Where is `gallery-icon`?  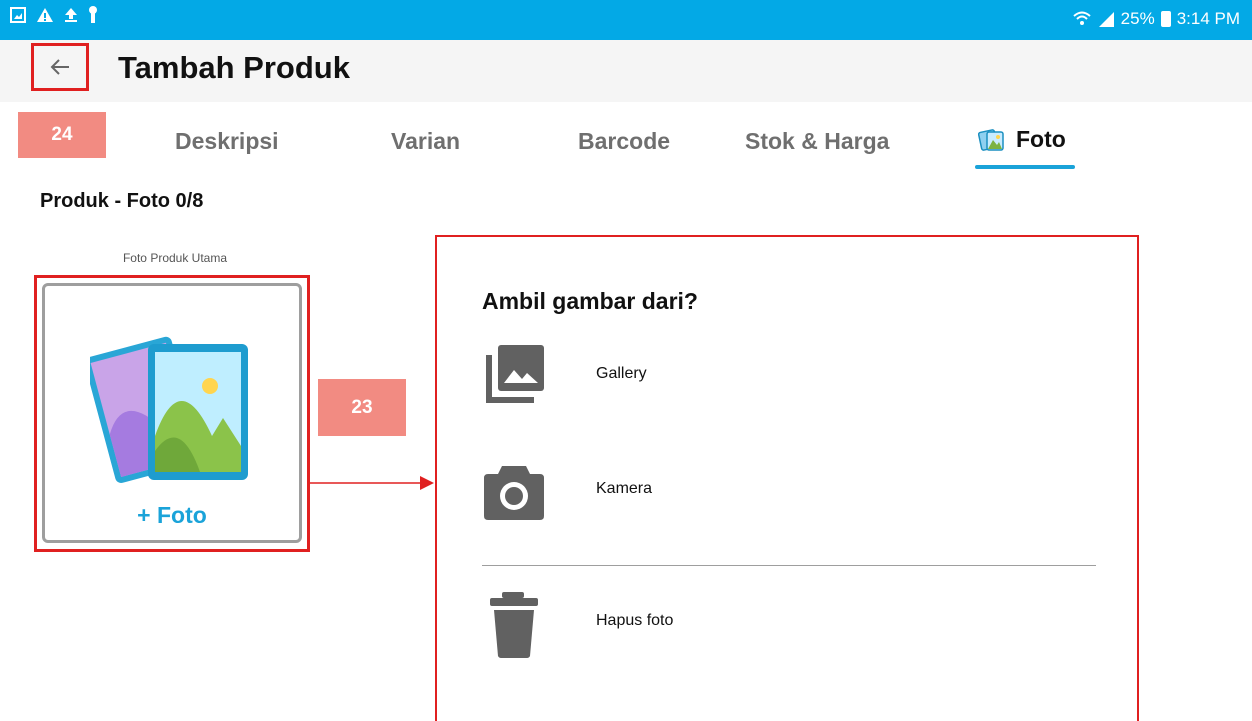
gallery-icon is located at coordinates (515, 374).